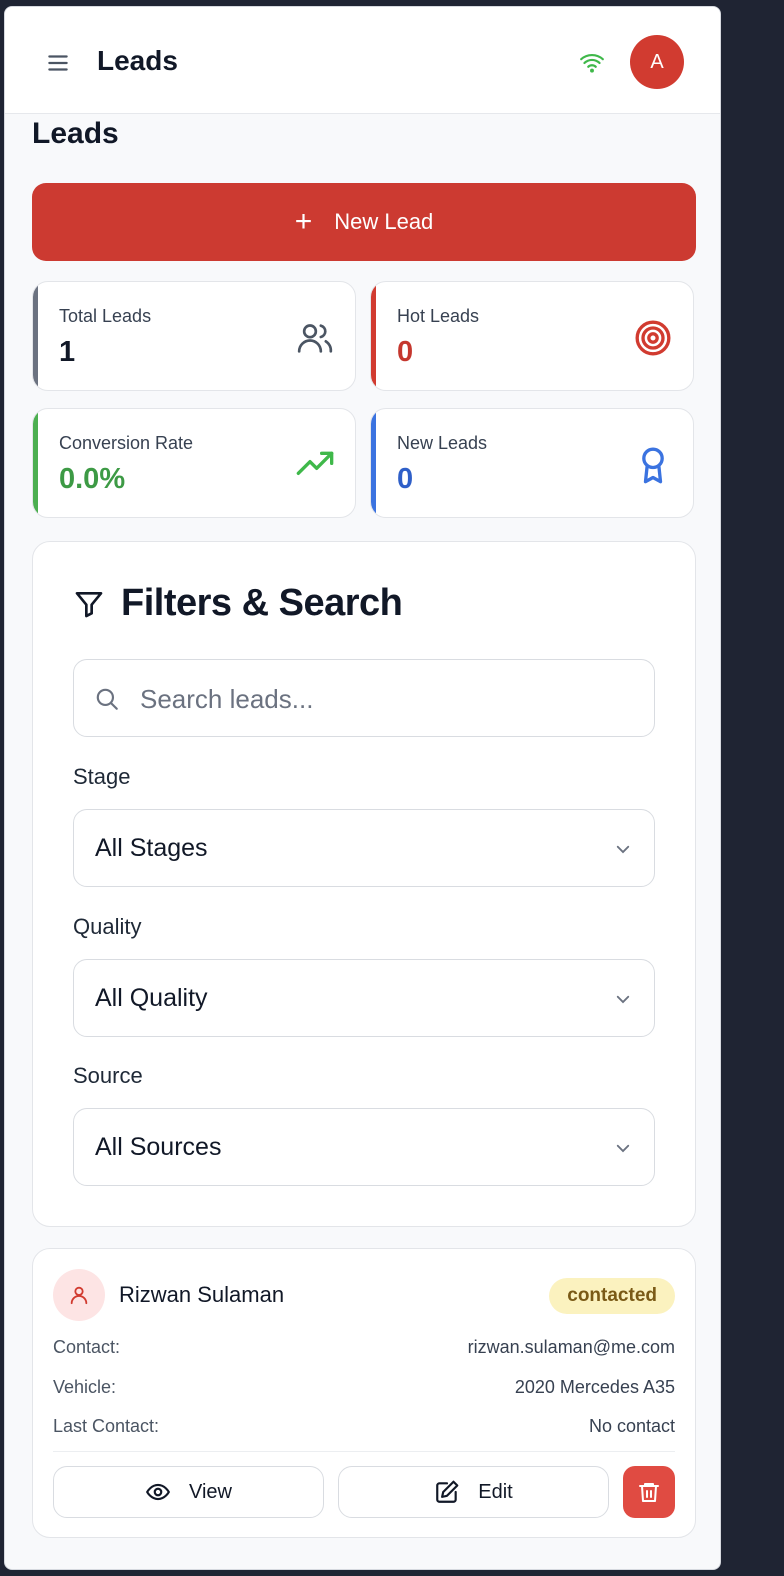  What do you see at coordinates (631, 1426) in the screenshot?
I see `row-value: No contact` at bounding box center [631, 1426].